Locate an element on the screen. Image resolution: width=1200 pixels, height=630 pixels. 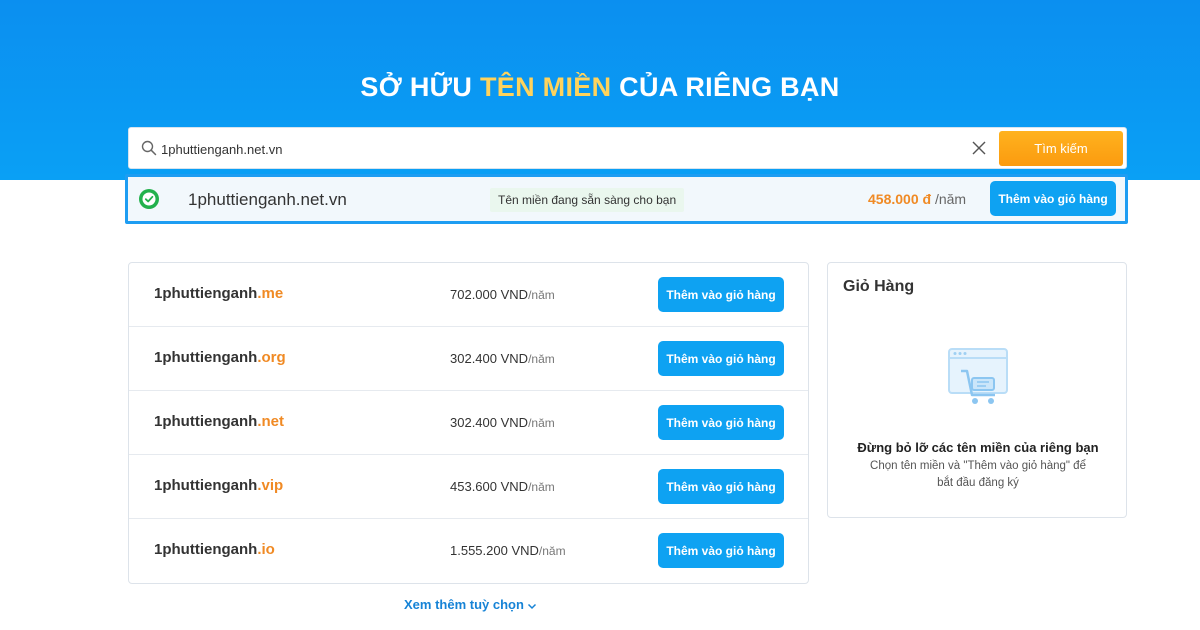
domain-tld: .me is located at coordinates (270, 293).